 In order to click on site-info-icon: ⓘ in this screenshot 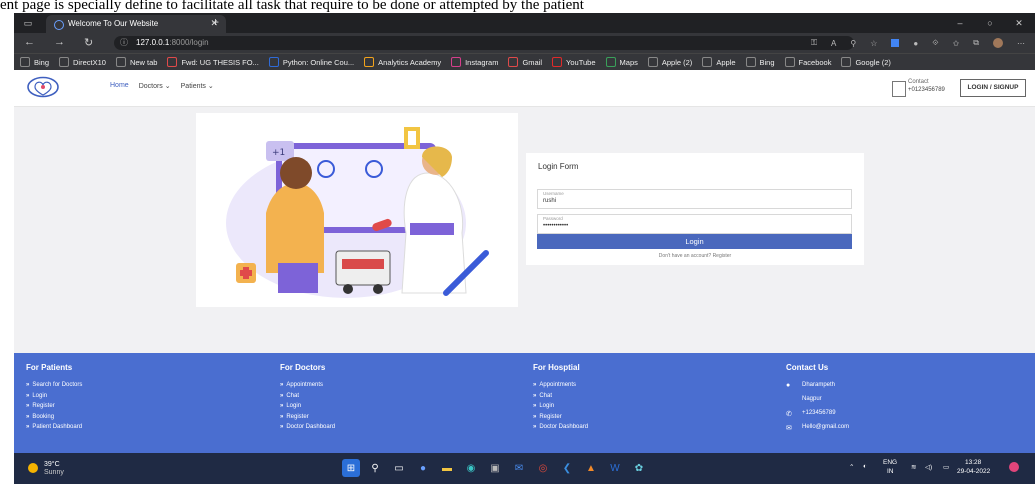, I will do `click(124, 42)`.